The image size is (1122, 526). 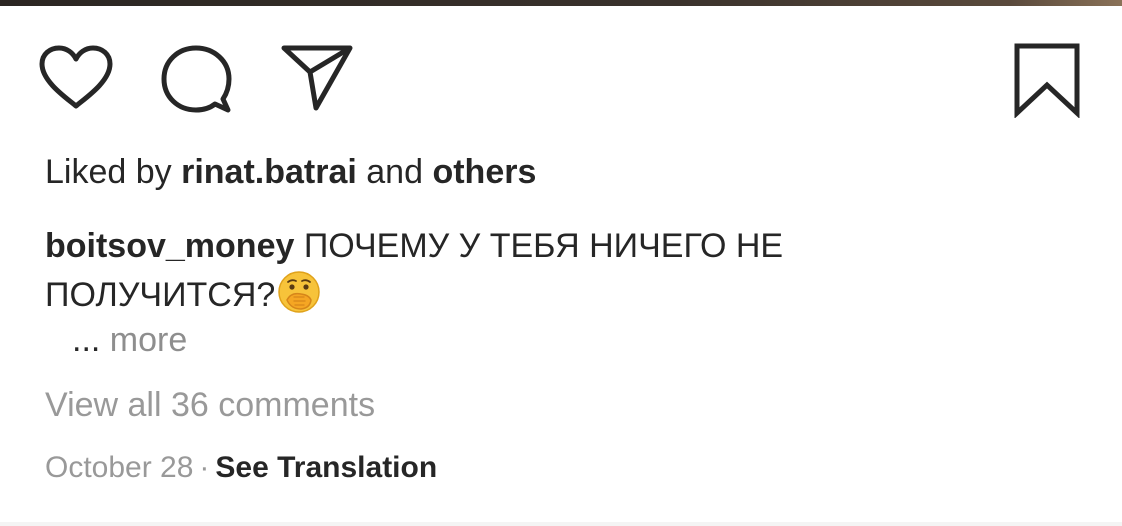 What do you see at coordinates (210, 405) in the screenshot?
I see `view-all-comments-link: View all 36 comments` at bounding box center [210, 405].